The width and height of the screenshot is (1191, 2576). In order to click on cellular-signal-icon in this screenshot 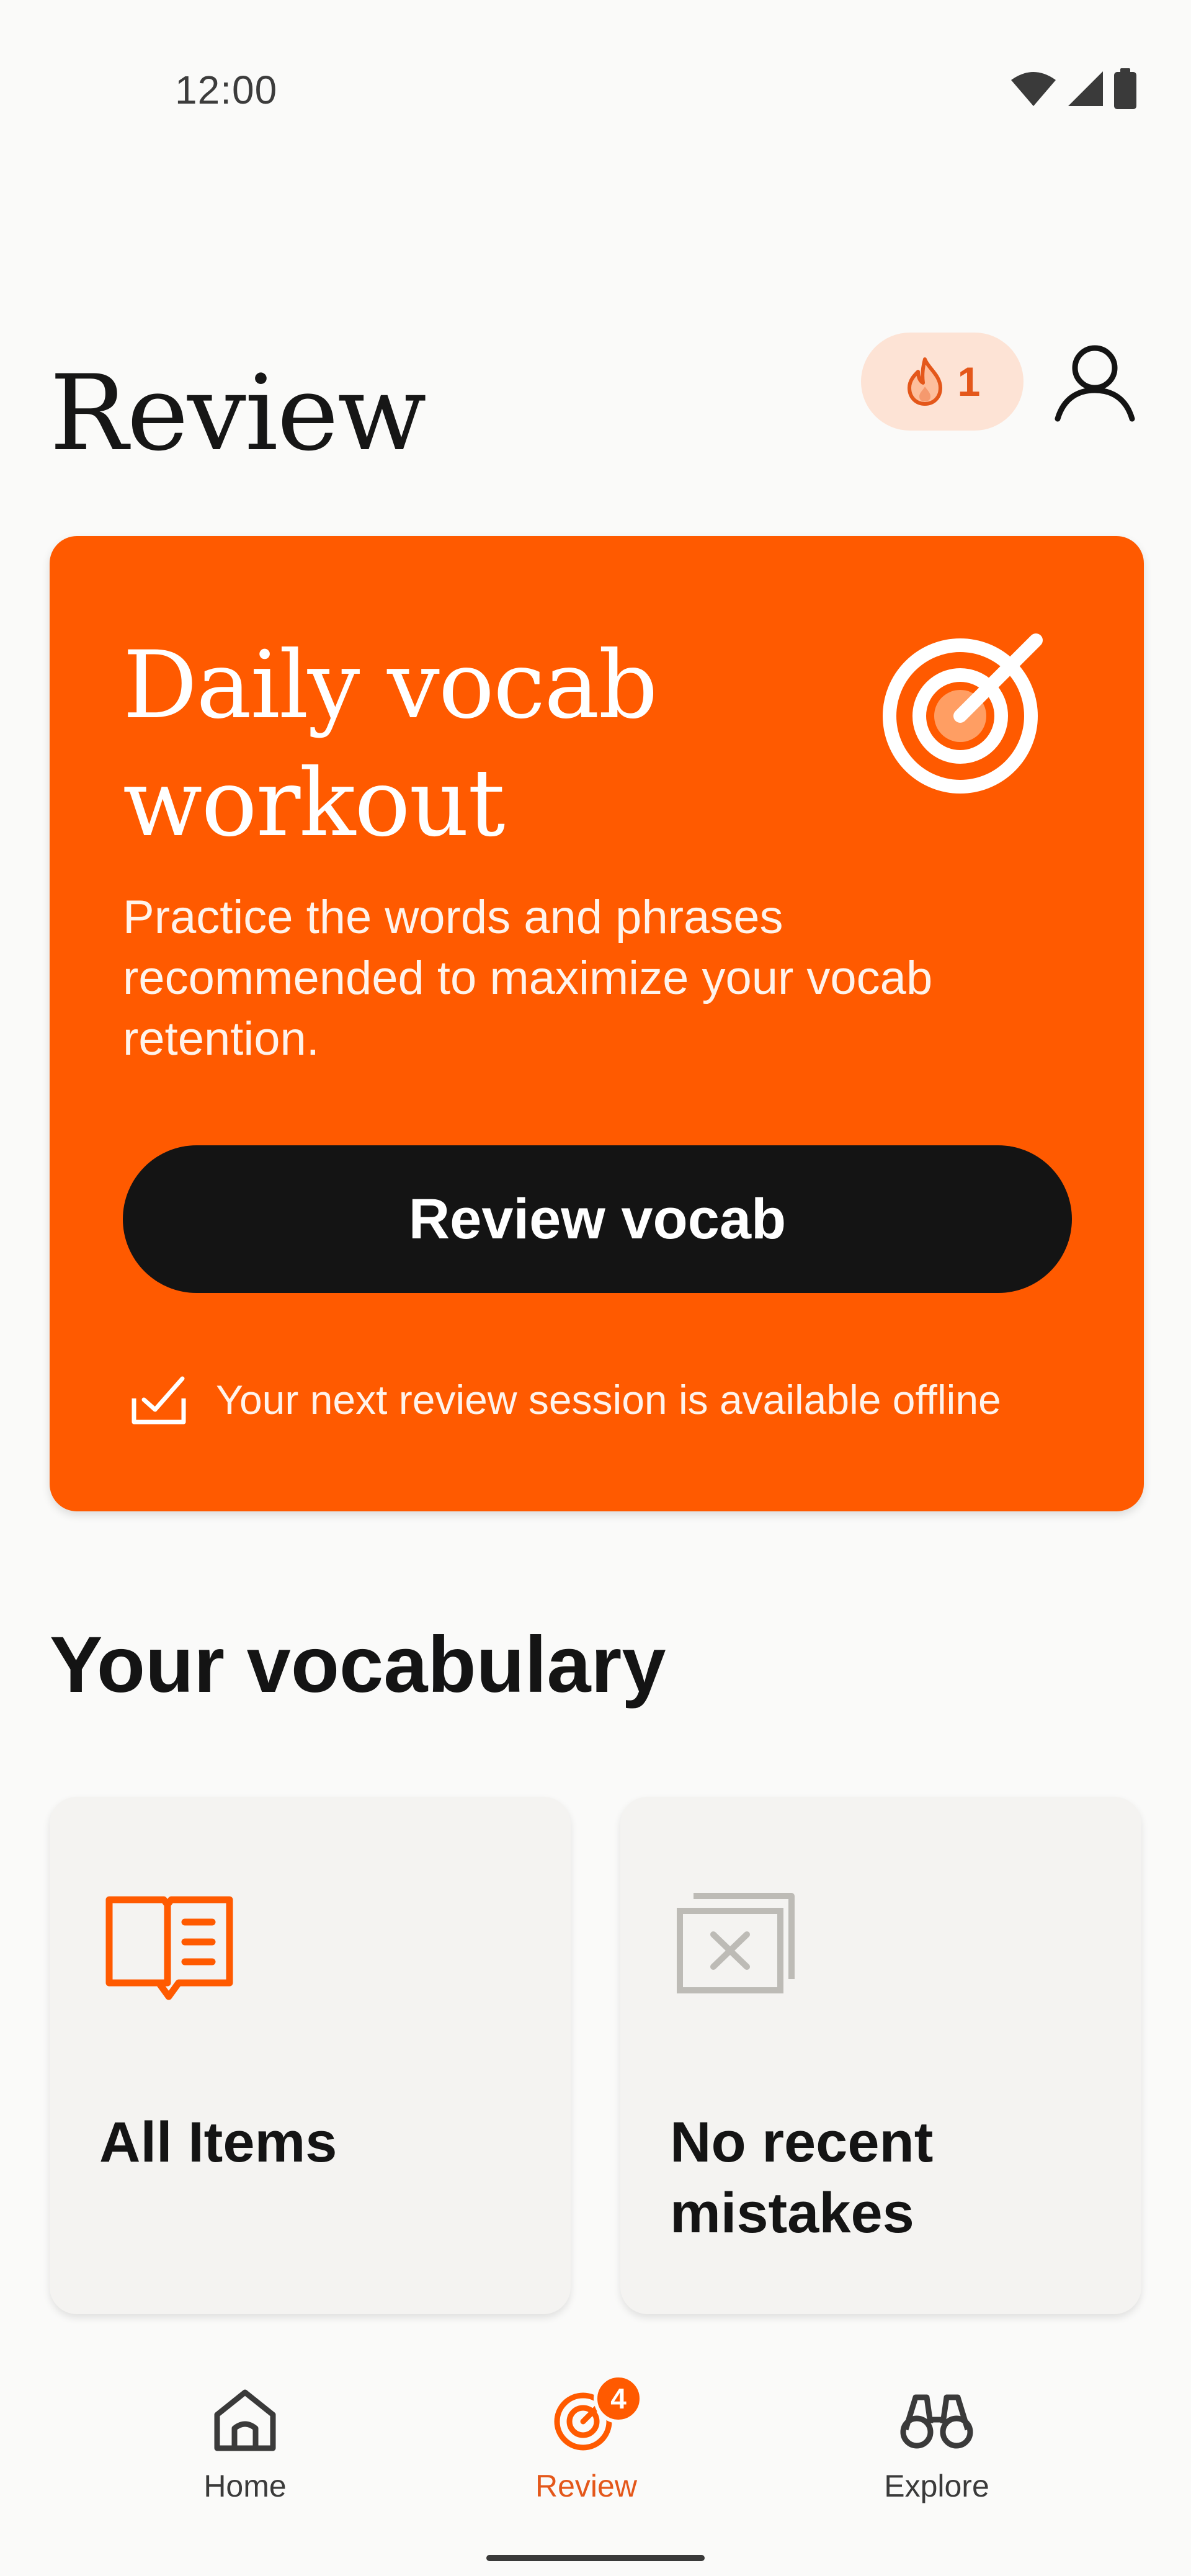, I will do `click(1086, 88)`.